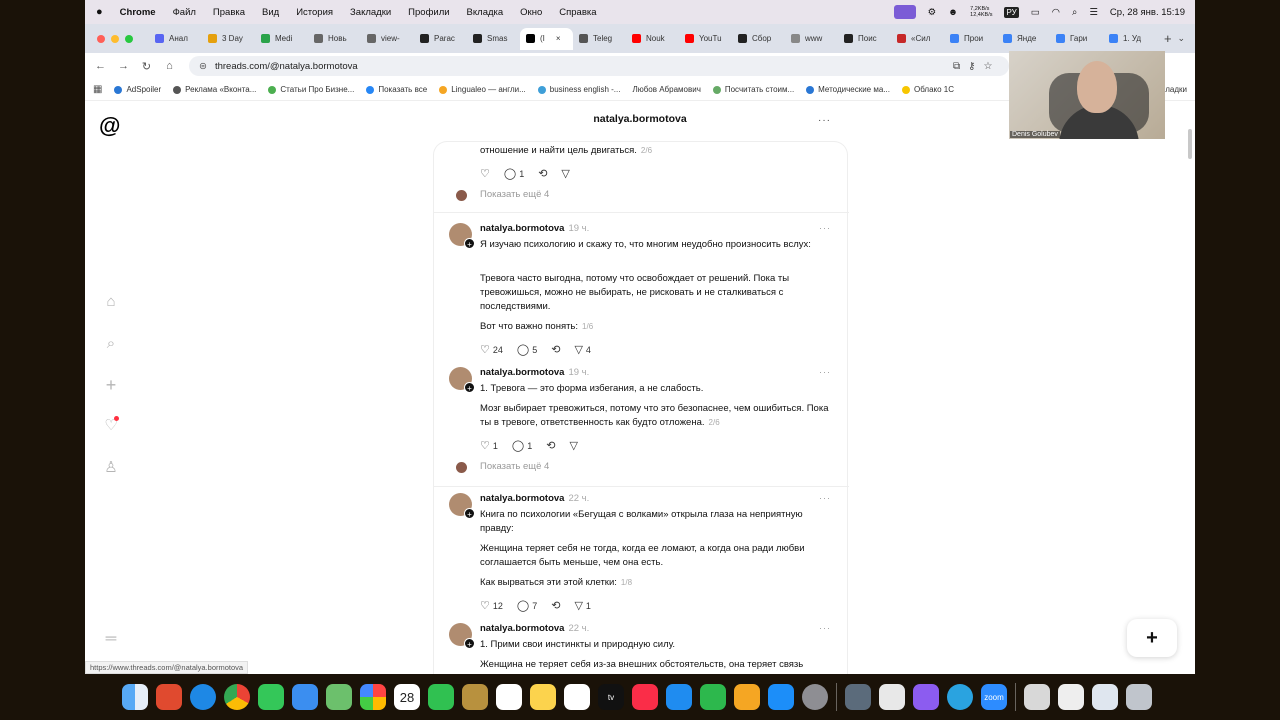 This screenshot has width=1280, height=720. I want to click on cat-app-icon, so click(926, 697).